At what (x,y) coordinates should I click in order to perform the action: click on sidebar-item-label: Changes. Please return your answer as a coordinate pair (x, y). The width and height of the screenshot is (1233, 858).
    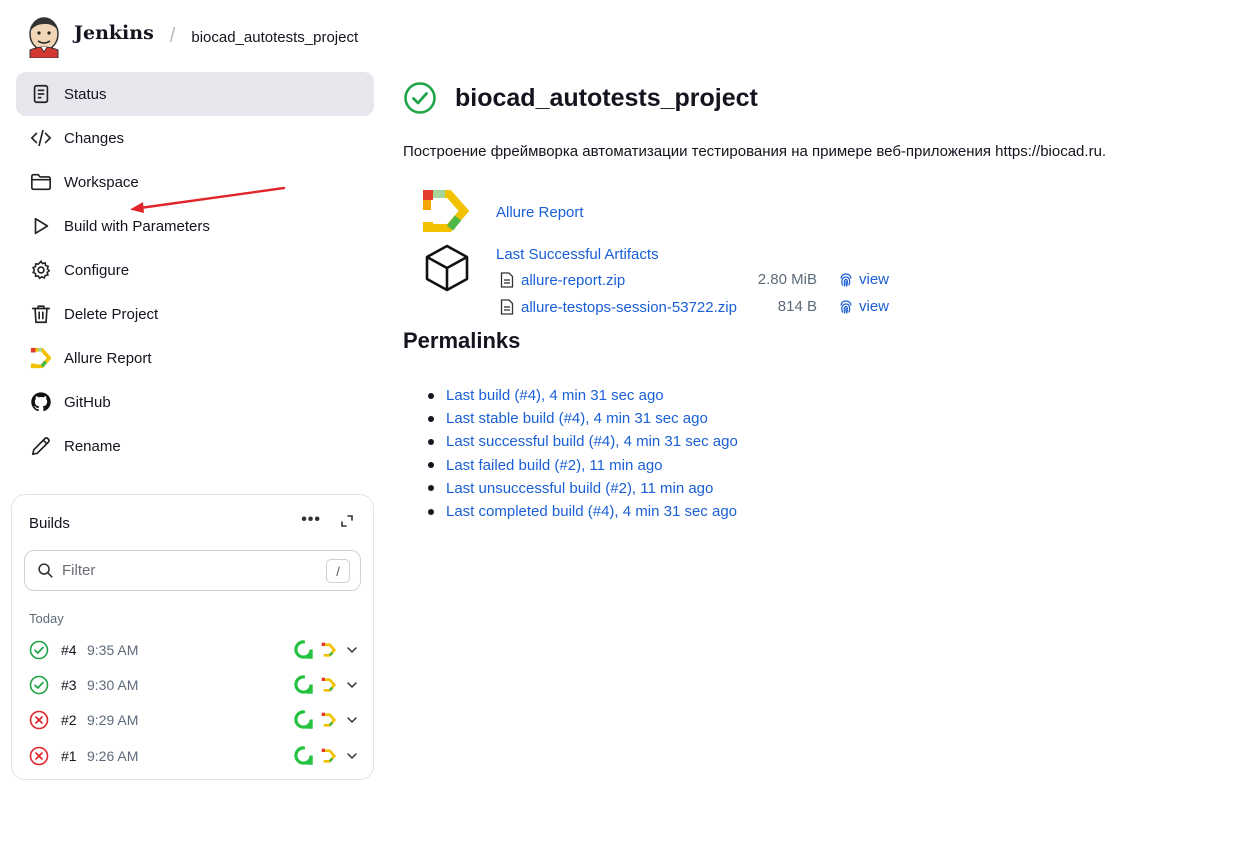
    Looking at the image, I should click on (94, 138).